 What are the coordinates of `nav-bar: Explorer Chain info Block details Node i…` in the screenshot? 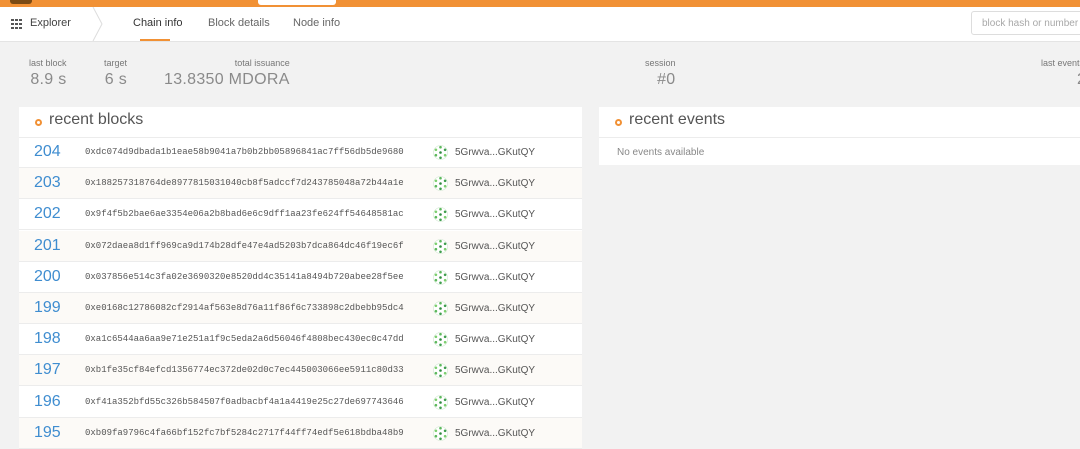 It's located at (540, 24).